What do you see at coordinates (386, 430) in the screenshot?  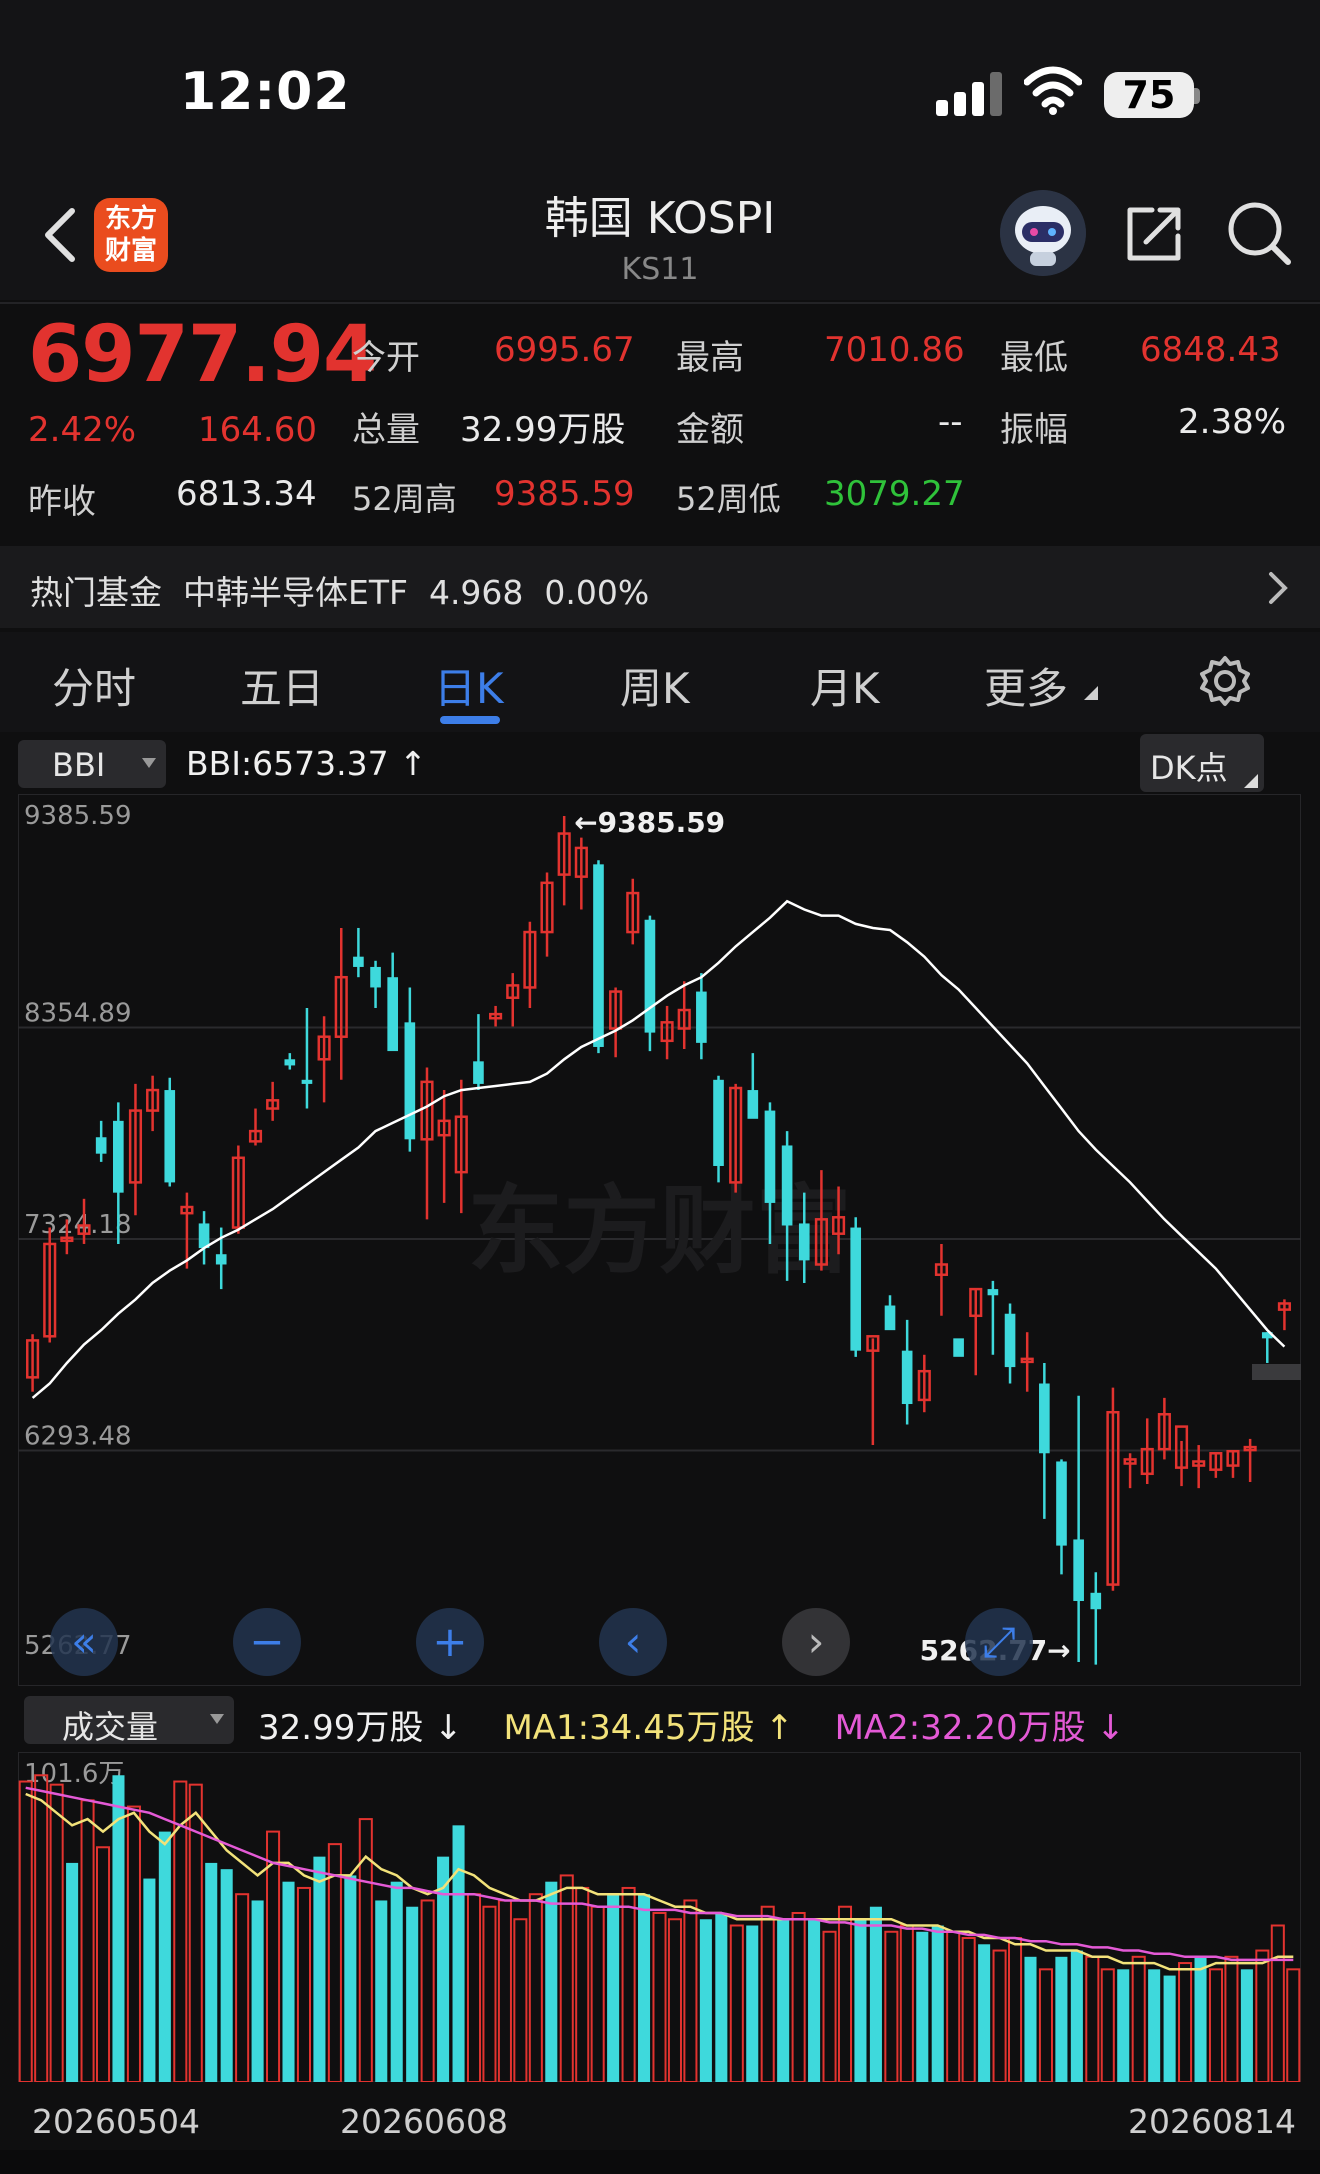 I see `volume-label: 总量` at bounding box center [386, 430].